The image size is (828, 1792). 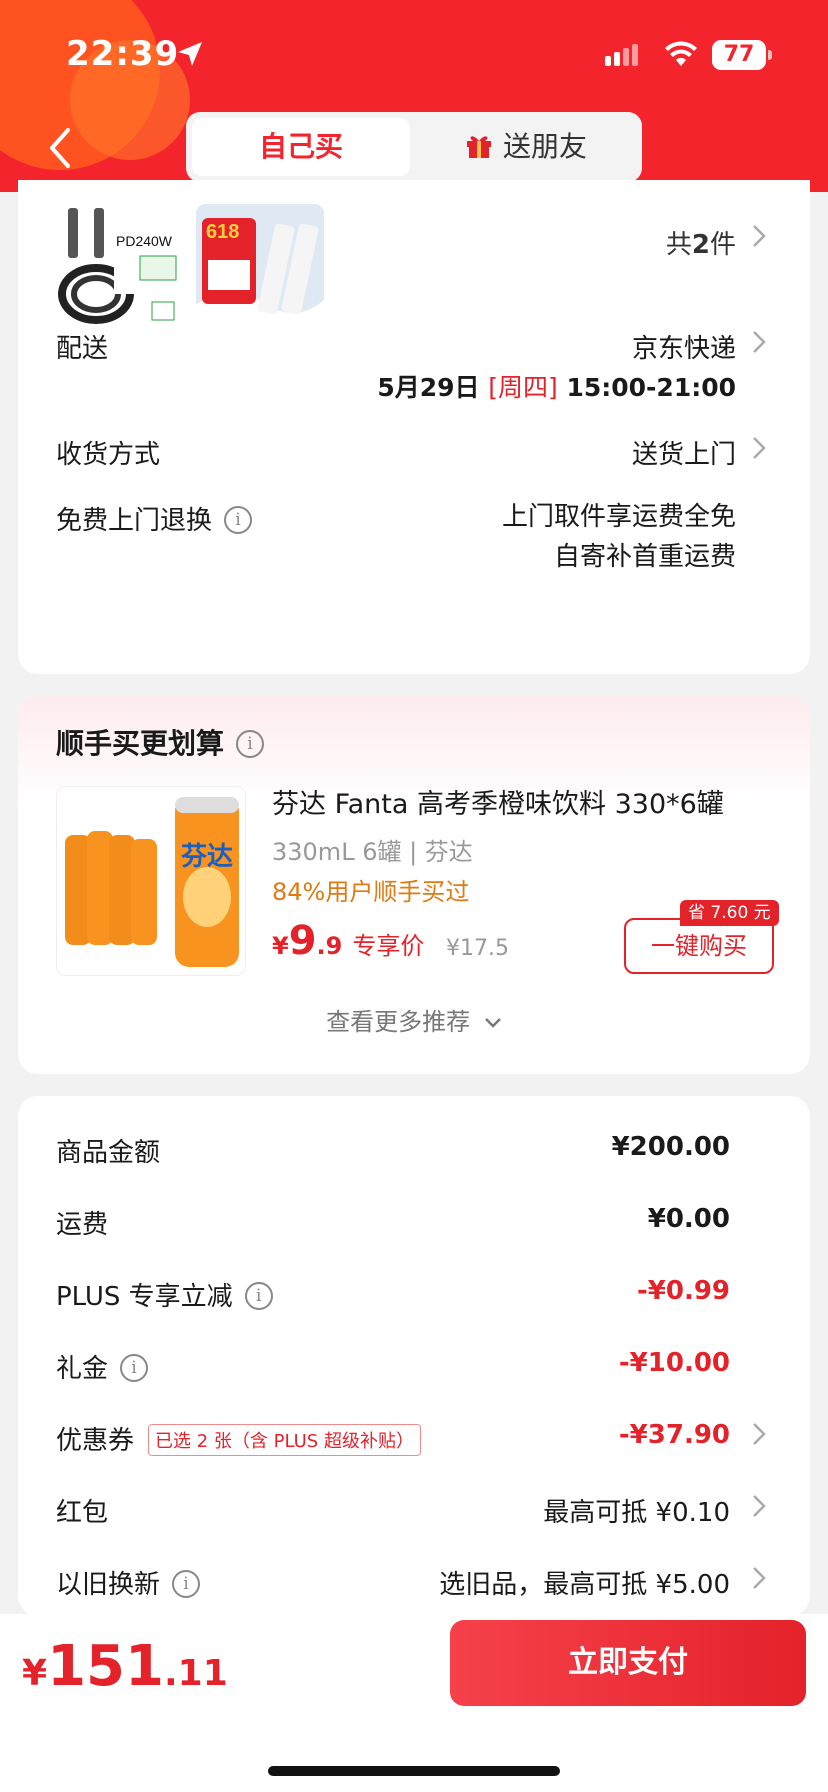 I want to click on see-more-label: 查看更多推荐, so click(x=398, y=1022).